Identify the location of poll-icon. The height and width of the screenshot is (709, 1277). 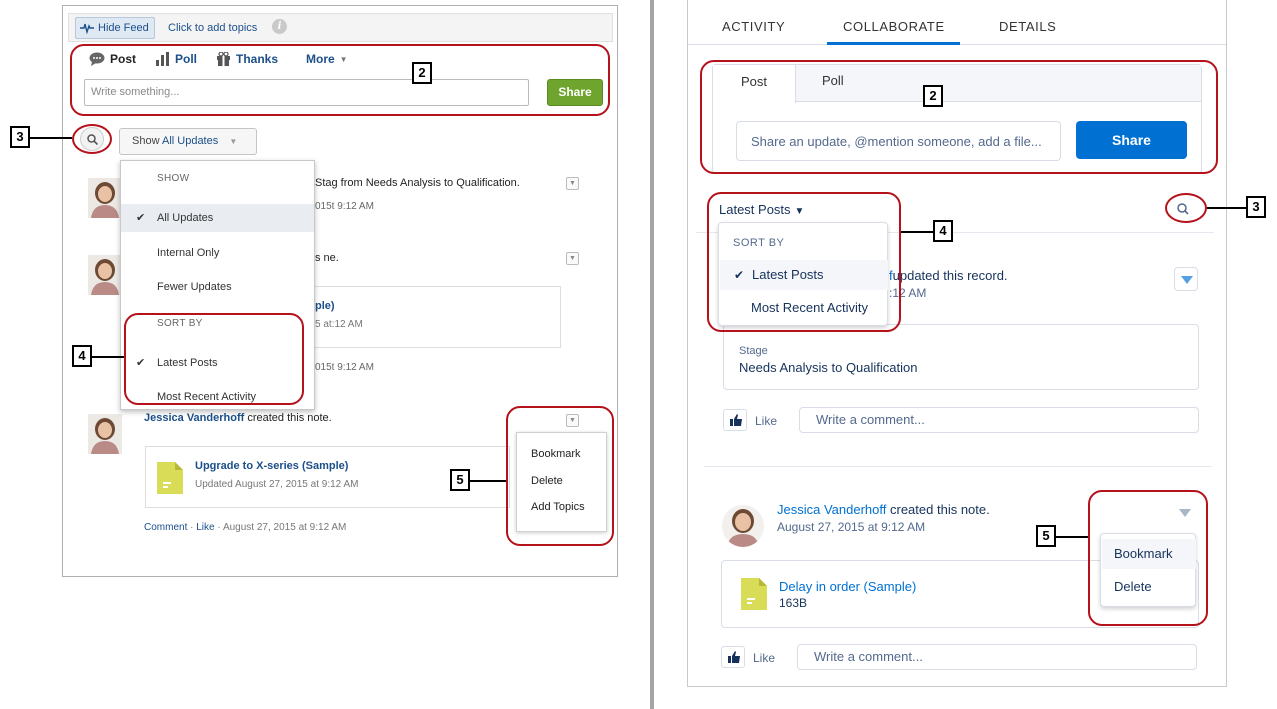
(162, 59).